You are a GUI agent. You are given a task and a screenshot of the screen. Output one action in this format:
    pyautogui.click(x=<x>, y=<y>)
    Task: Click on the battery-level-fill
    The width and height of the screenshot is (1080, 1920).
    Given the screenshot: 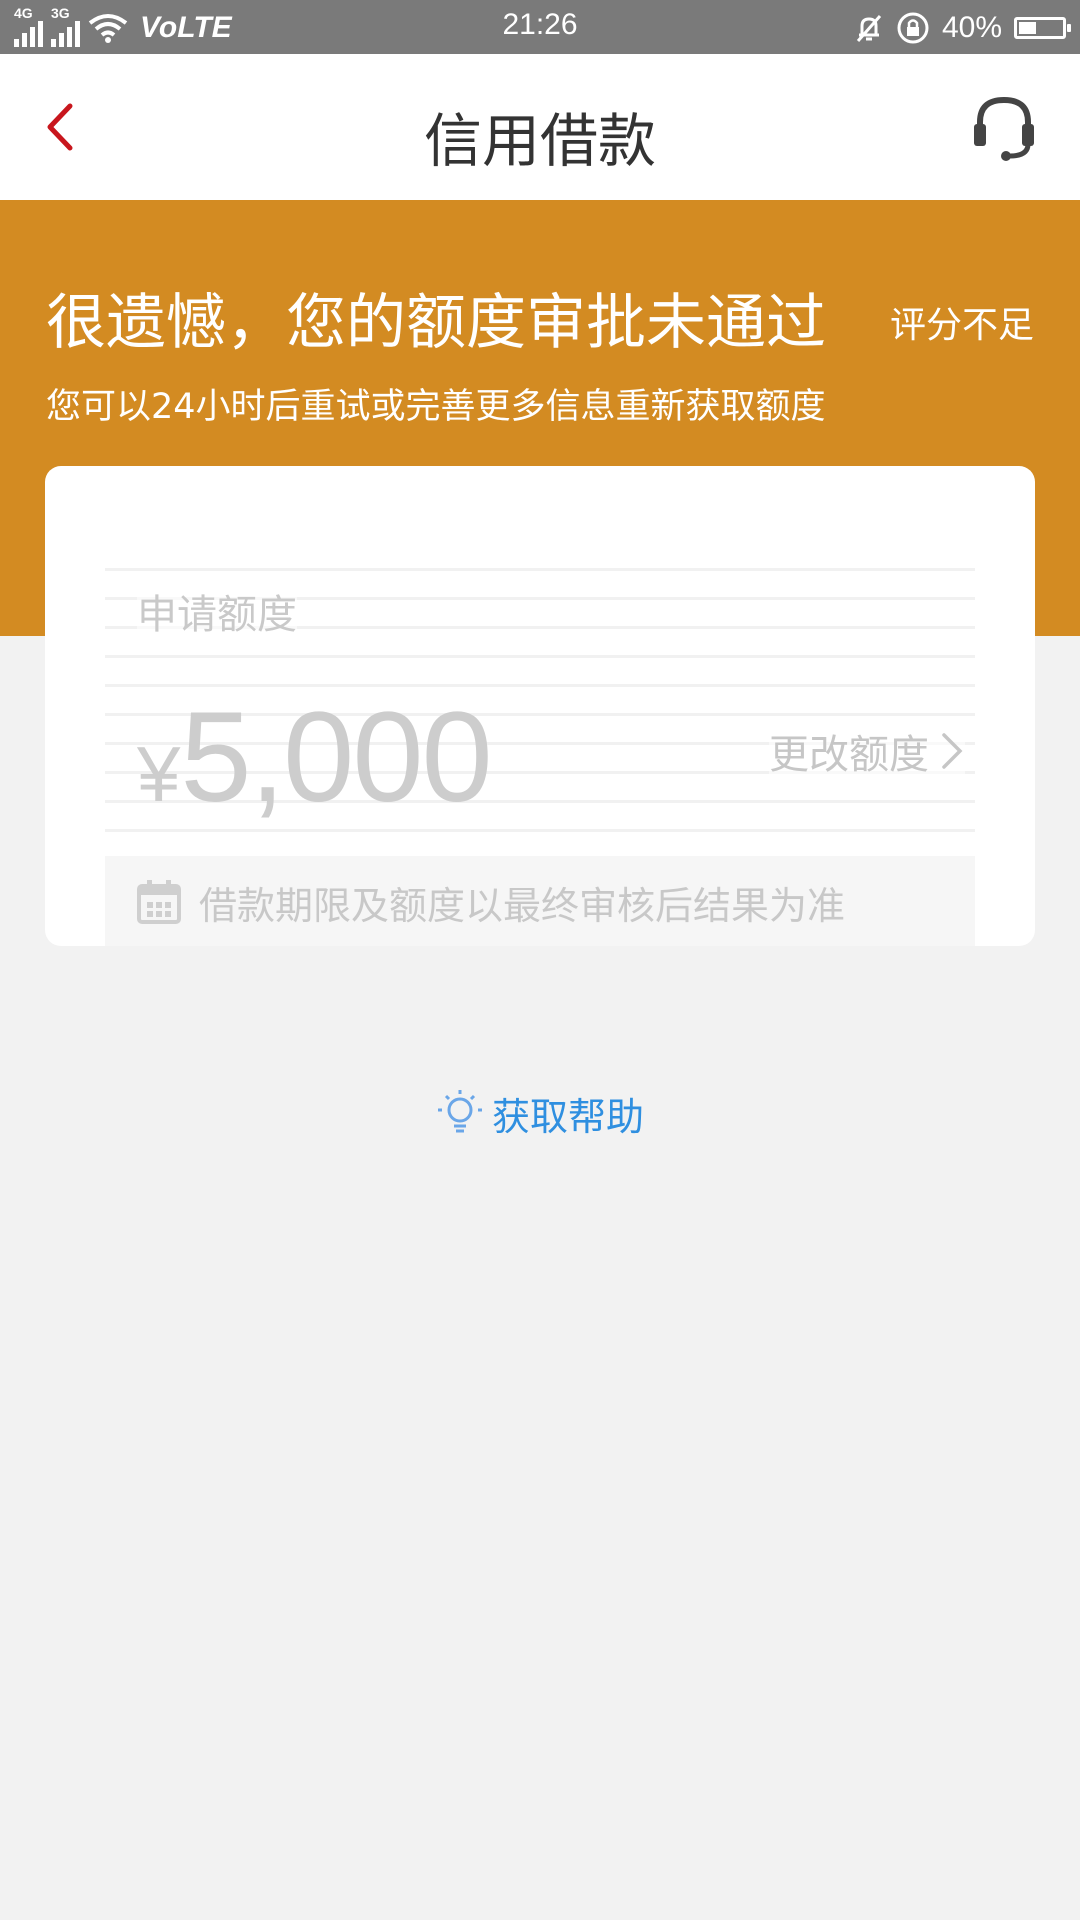 What is the action you would take?
    pyautogui.click(x=1027, y=28)
    